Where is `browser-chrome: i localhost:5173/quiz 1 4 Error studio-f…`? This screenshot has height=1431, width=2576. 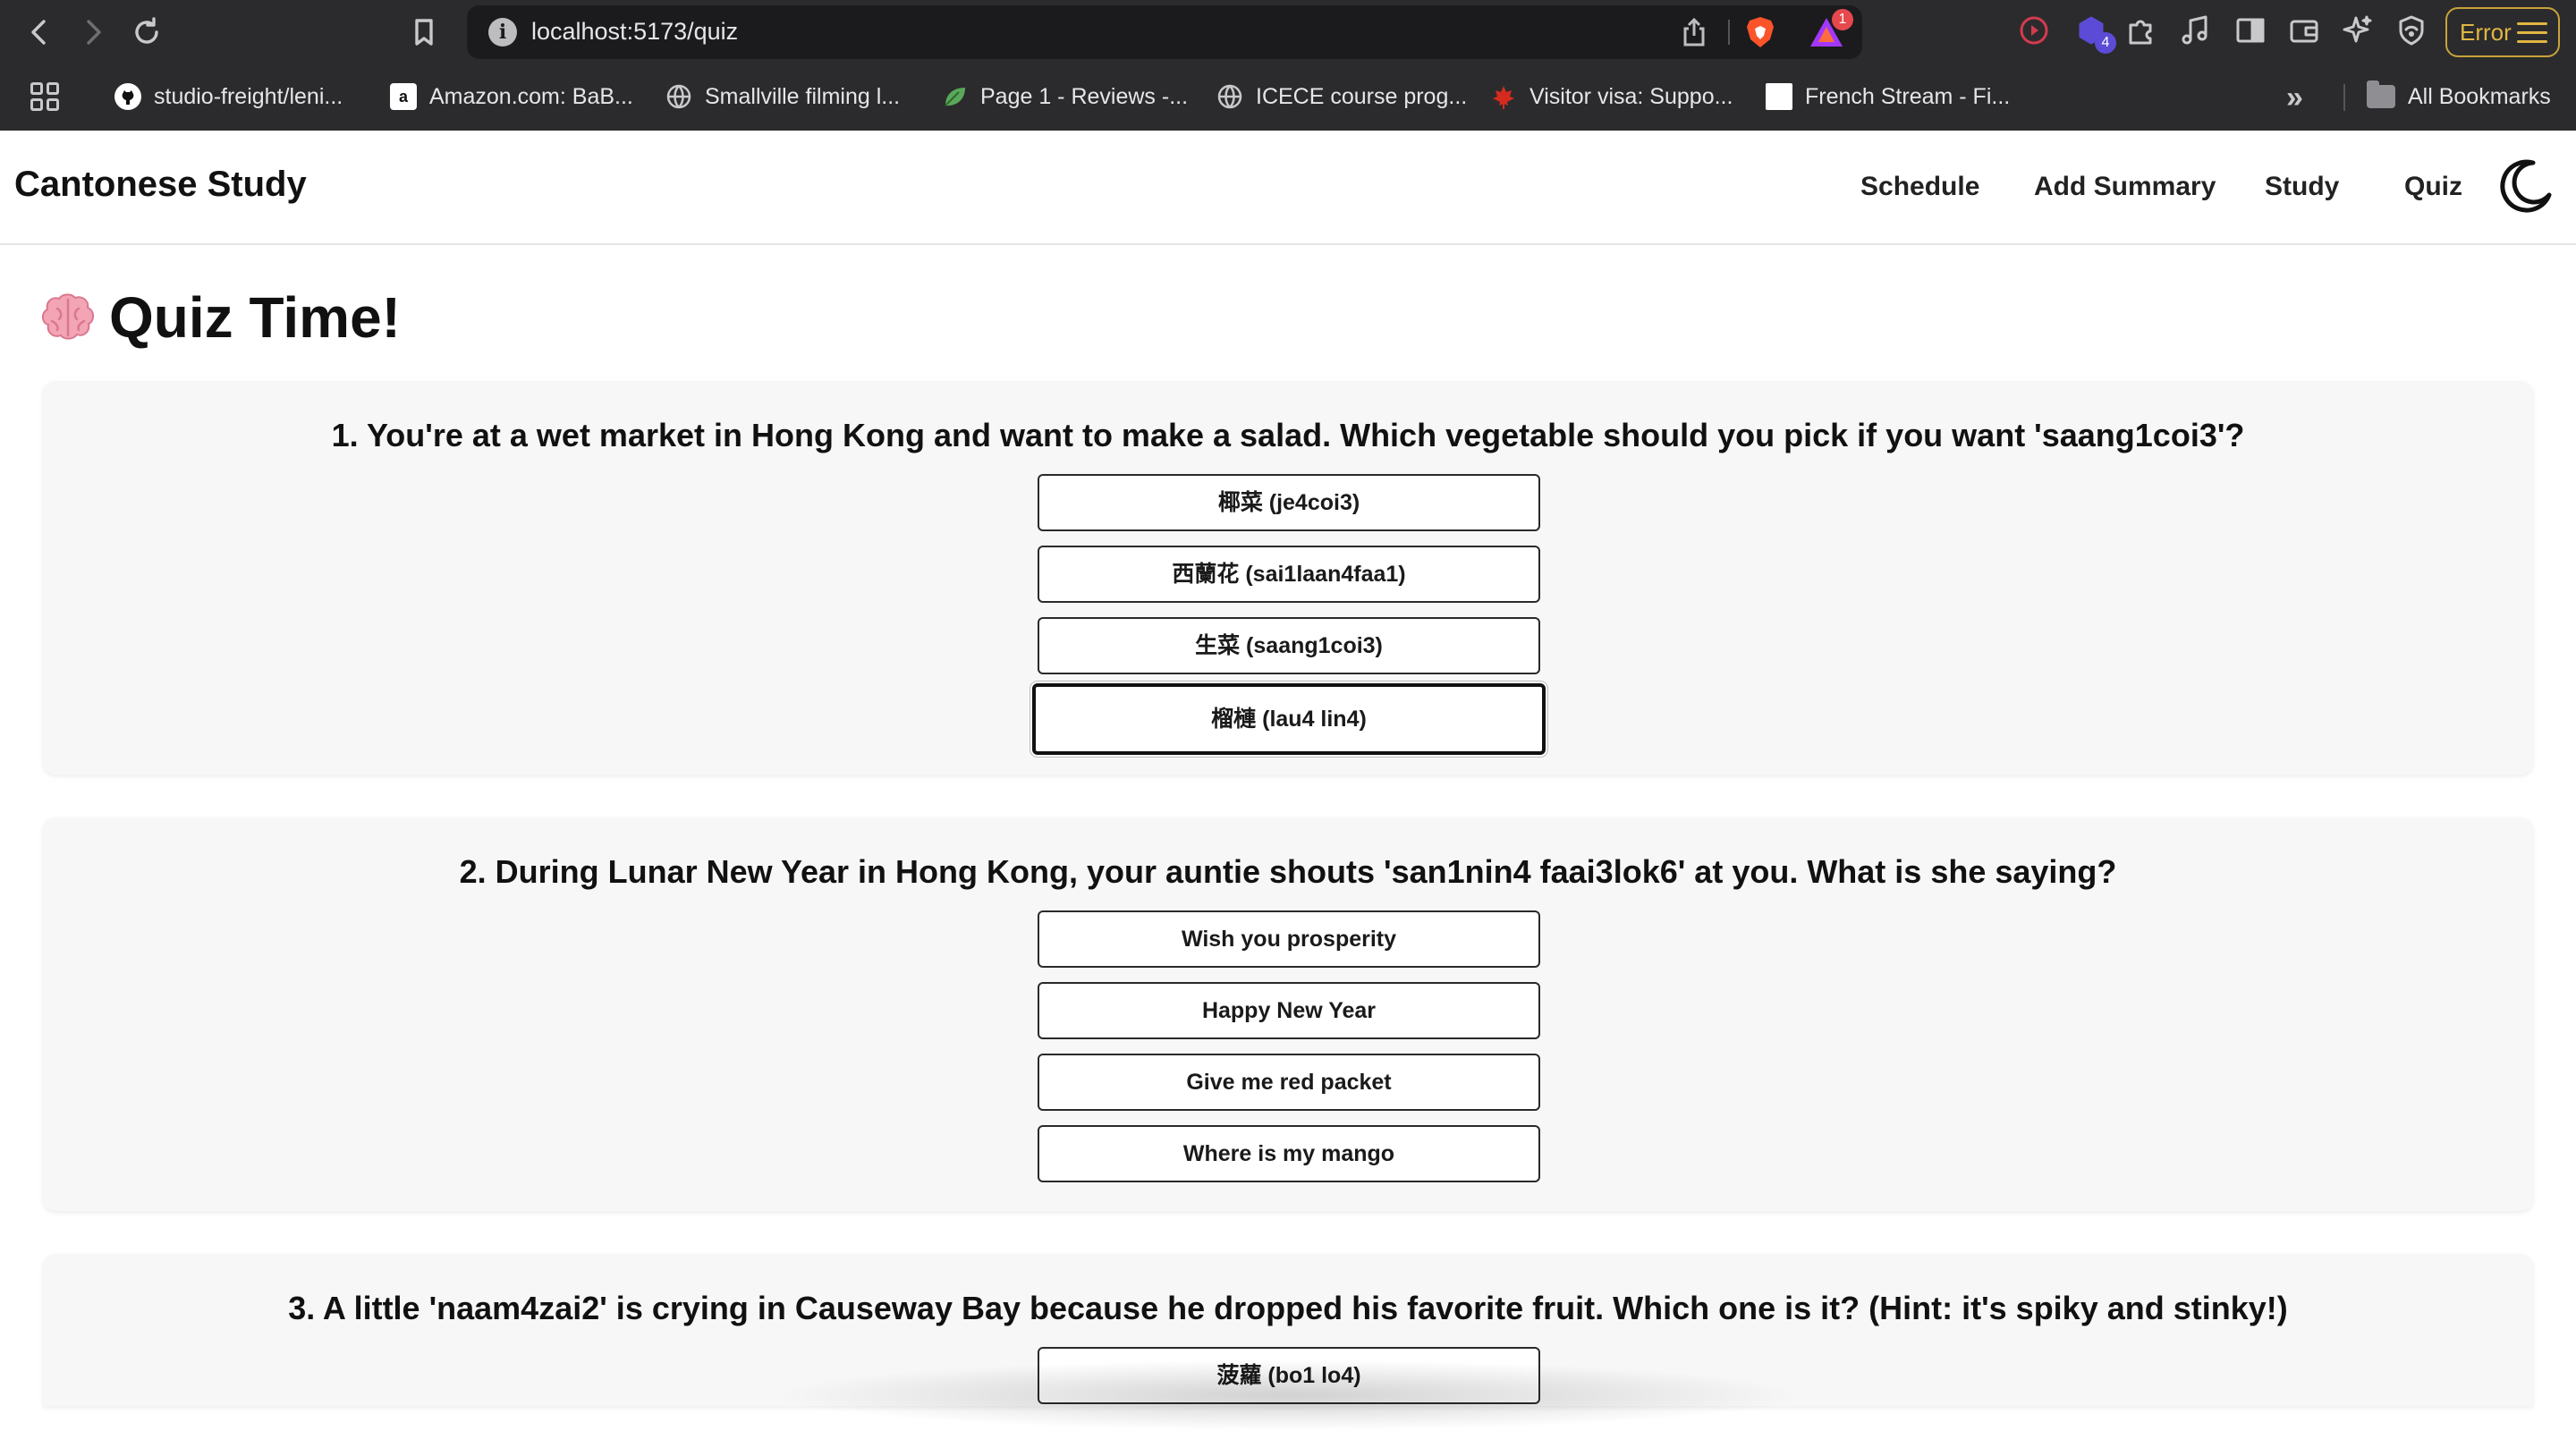
browser-chrome: i localhost:5173/quiz 1 4 Error studio-f… is located at coordinates (1288, 65).